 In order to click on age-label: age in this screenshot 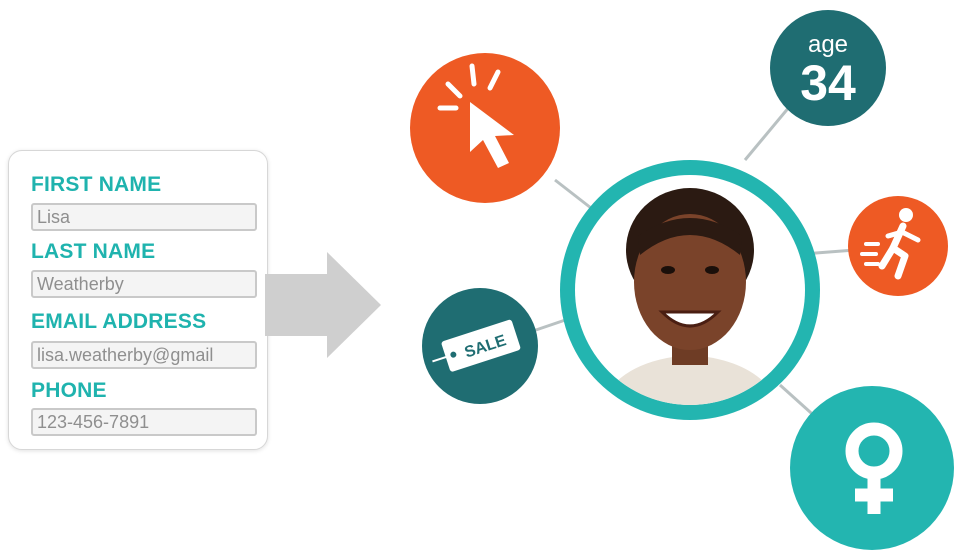, I will do `click(828, 44)`.